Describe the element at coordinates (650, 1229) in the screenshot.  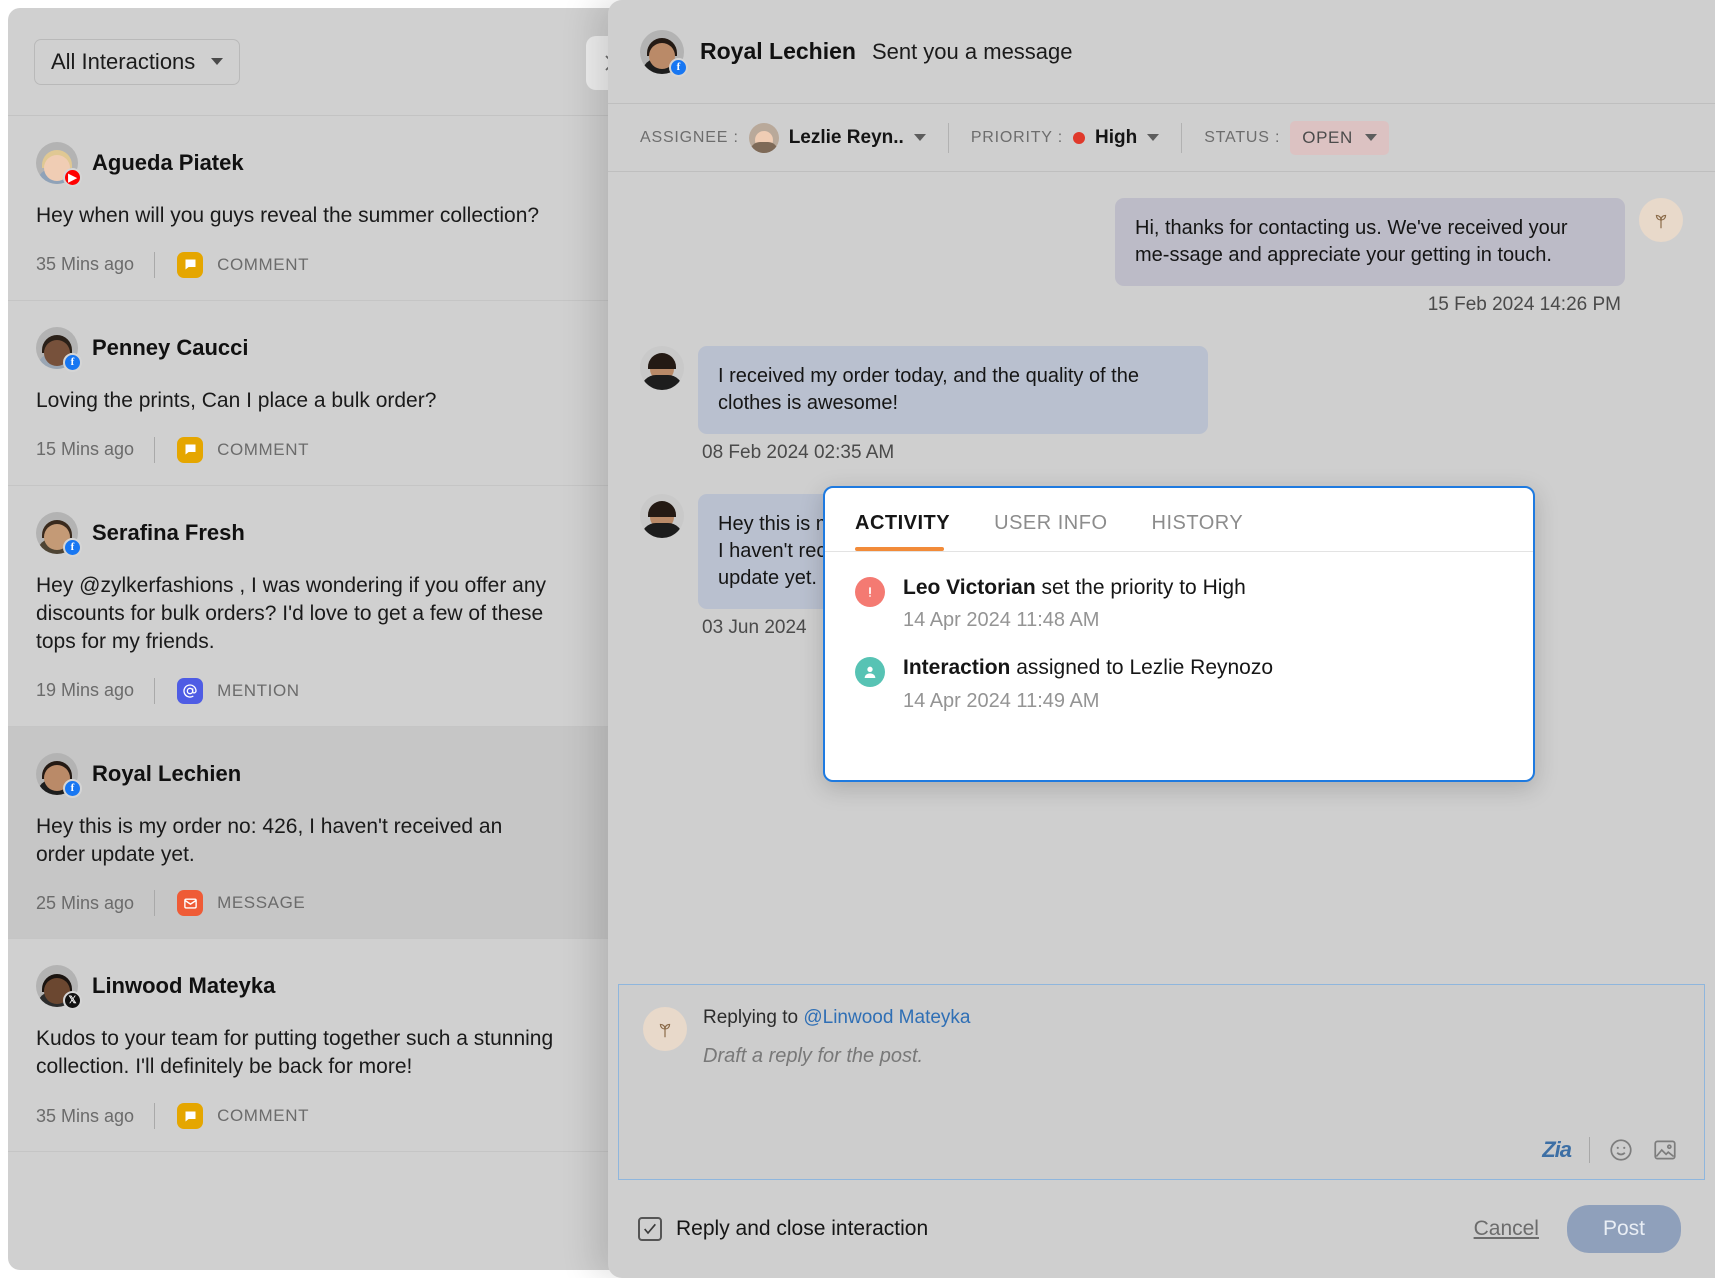
I see `checkbox-icon` at that location.